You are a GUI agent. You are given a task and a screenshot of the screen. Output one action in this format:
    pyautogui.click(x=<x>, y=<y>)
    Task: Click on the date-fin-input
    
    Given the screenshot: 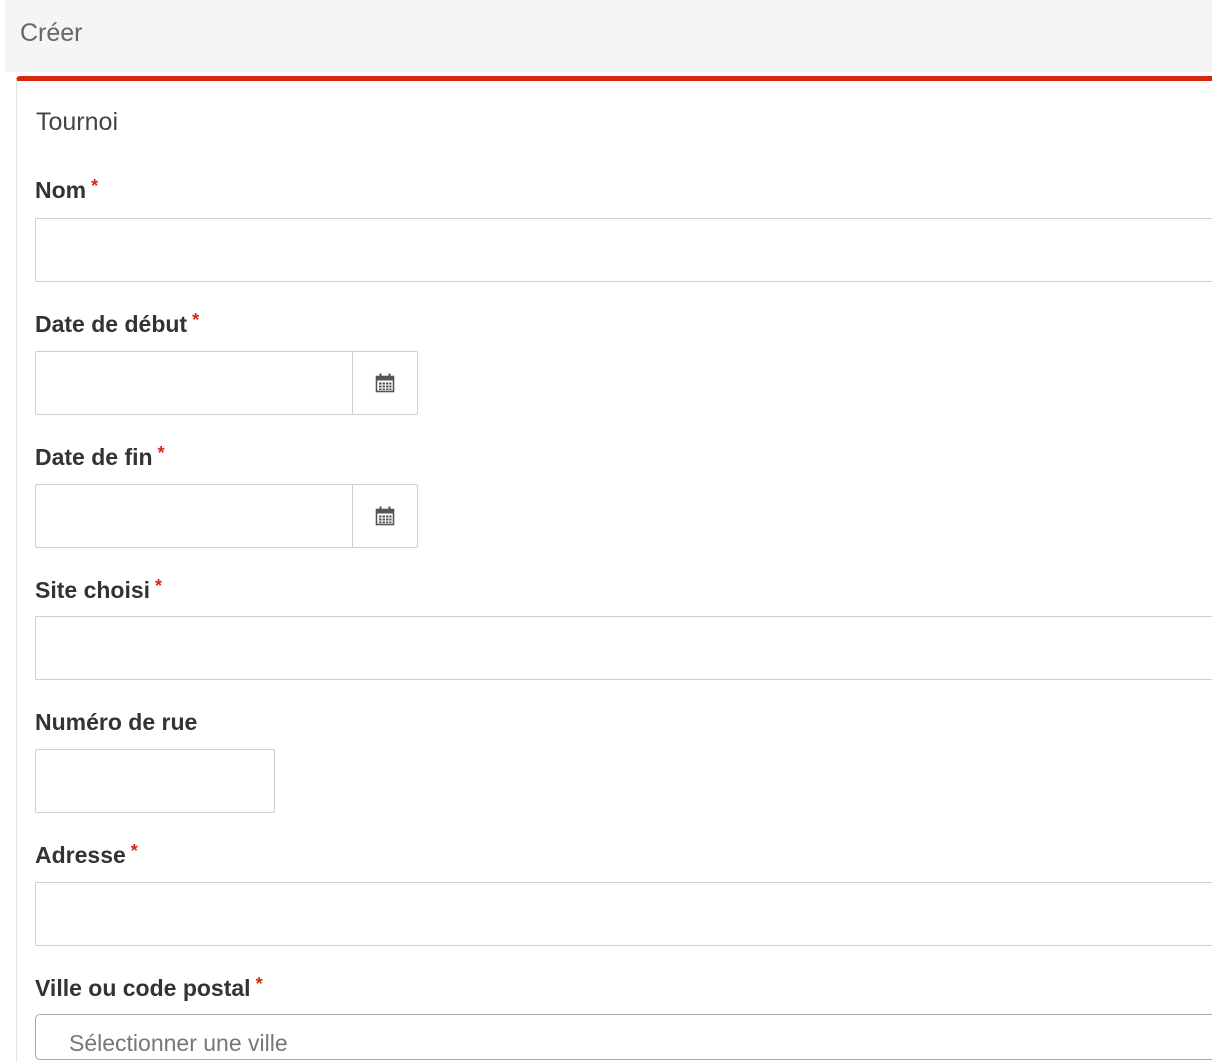 What is the action you would take?
    pyautogui.click(x=194, y=516)
    